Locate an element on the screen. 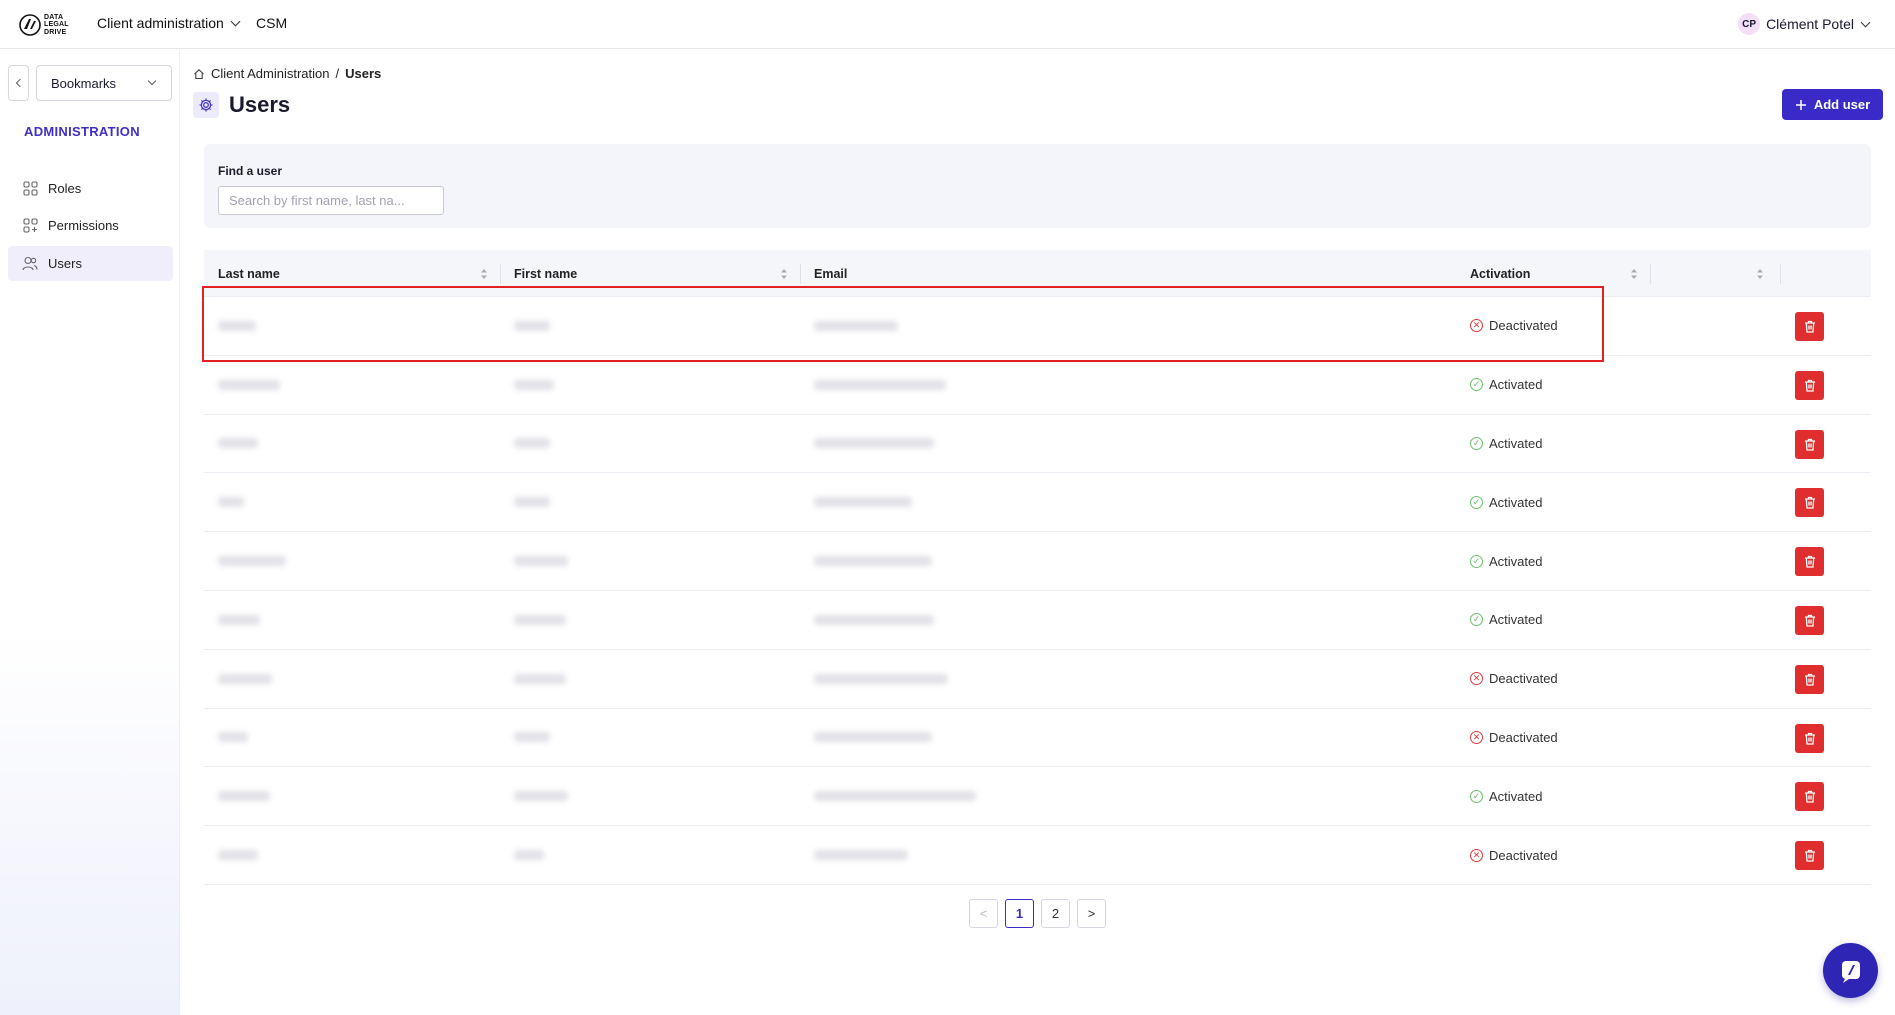 This screenshot has width=1895, height=1015. chat-help-icon is located at coordinates (1850, 971).